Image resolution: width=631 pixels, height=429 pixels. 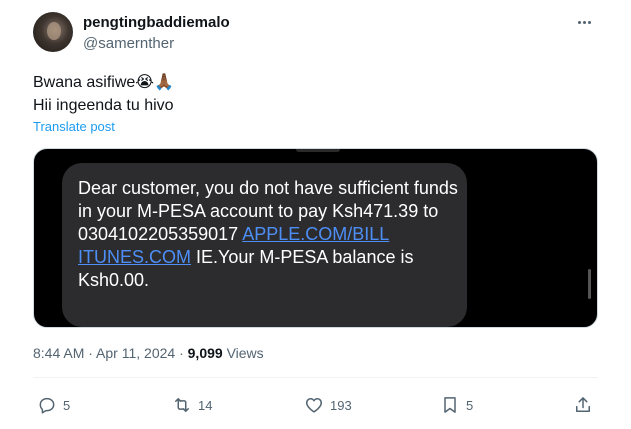 What do you see at coordinates (584, 22) in the screenshot?
I see `more-icon` at bounding box center [584, 22].